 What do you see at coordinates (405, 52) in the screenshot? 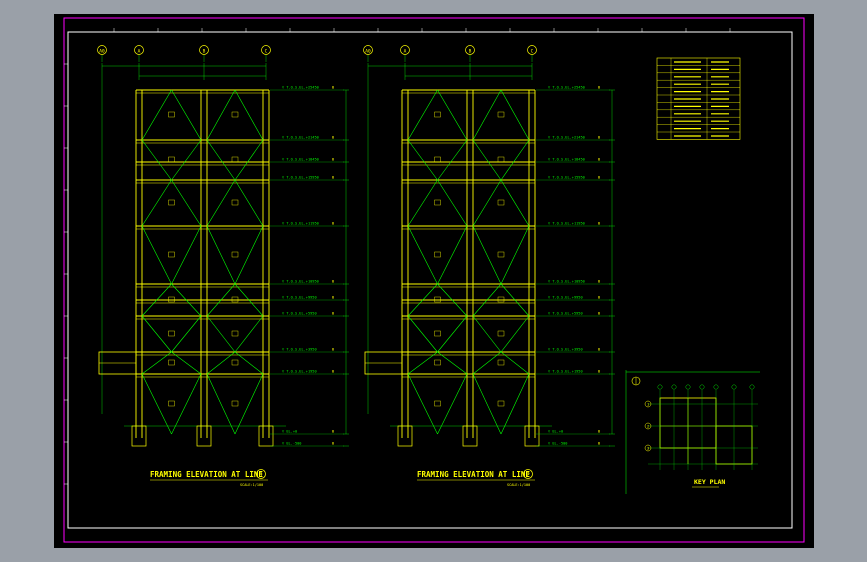
I see `grid-bubble-label: A` at bounding box center [405, 52].